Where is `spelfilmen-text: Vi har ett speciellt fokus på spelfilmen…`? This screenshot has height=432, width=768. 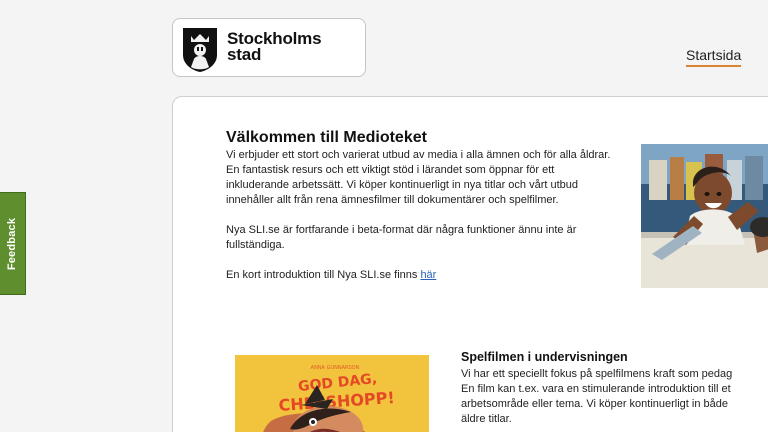
spelfilmen-text: Vi har ett speciellt fokus på spelfilmen… is located at coordinates (614, 397).